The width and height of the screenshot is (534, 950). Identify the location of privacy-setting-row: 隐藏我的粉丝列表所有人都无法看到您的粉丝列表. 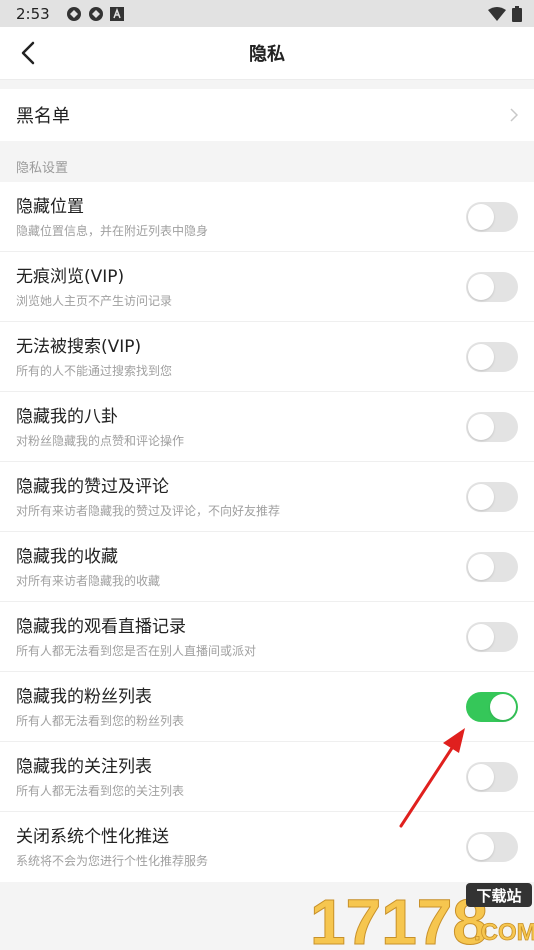
(267, 707).